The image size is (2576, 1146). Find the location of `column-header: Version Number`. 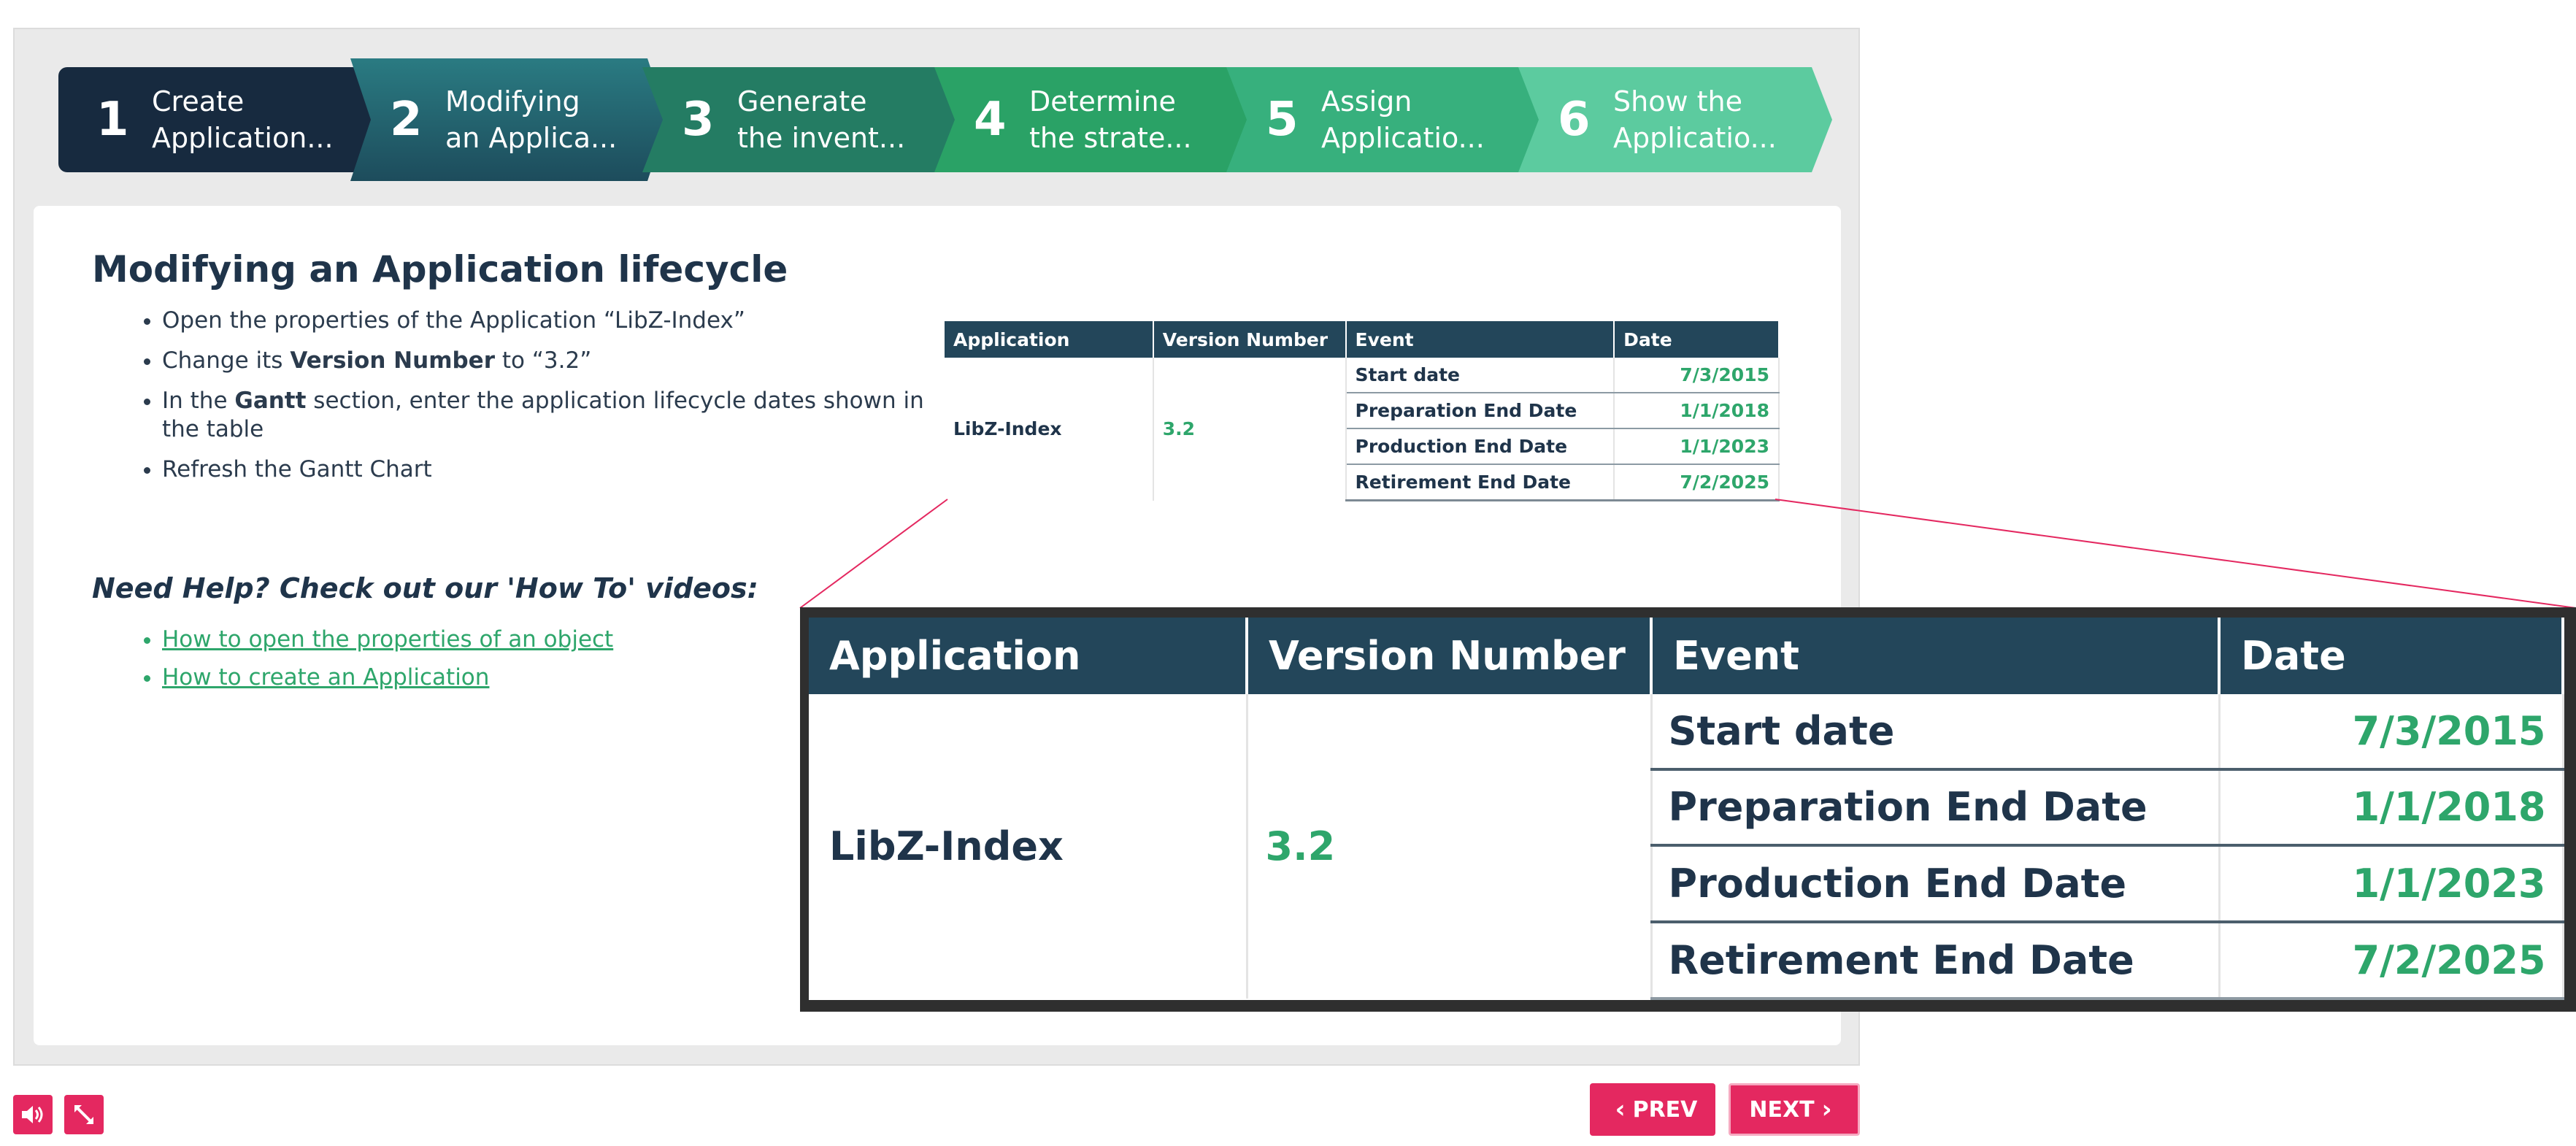

column-header: Version Number is located at coordinates (1450, 656).